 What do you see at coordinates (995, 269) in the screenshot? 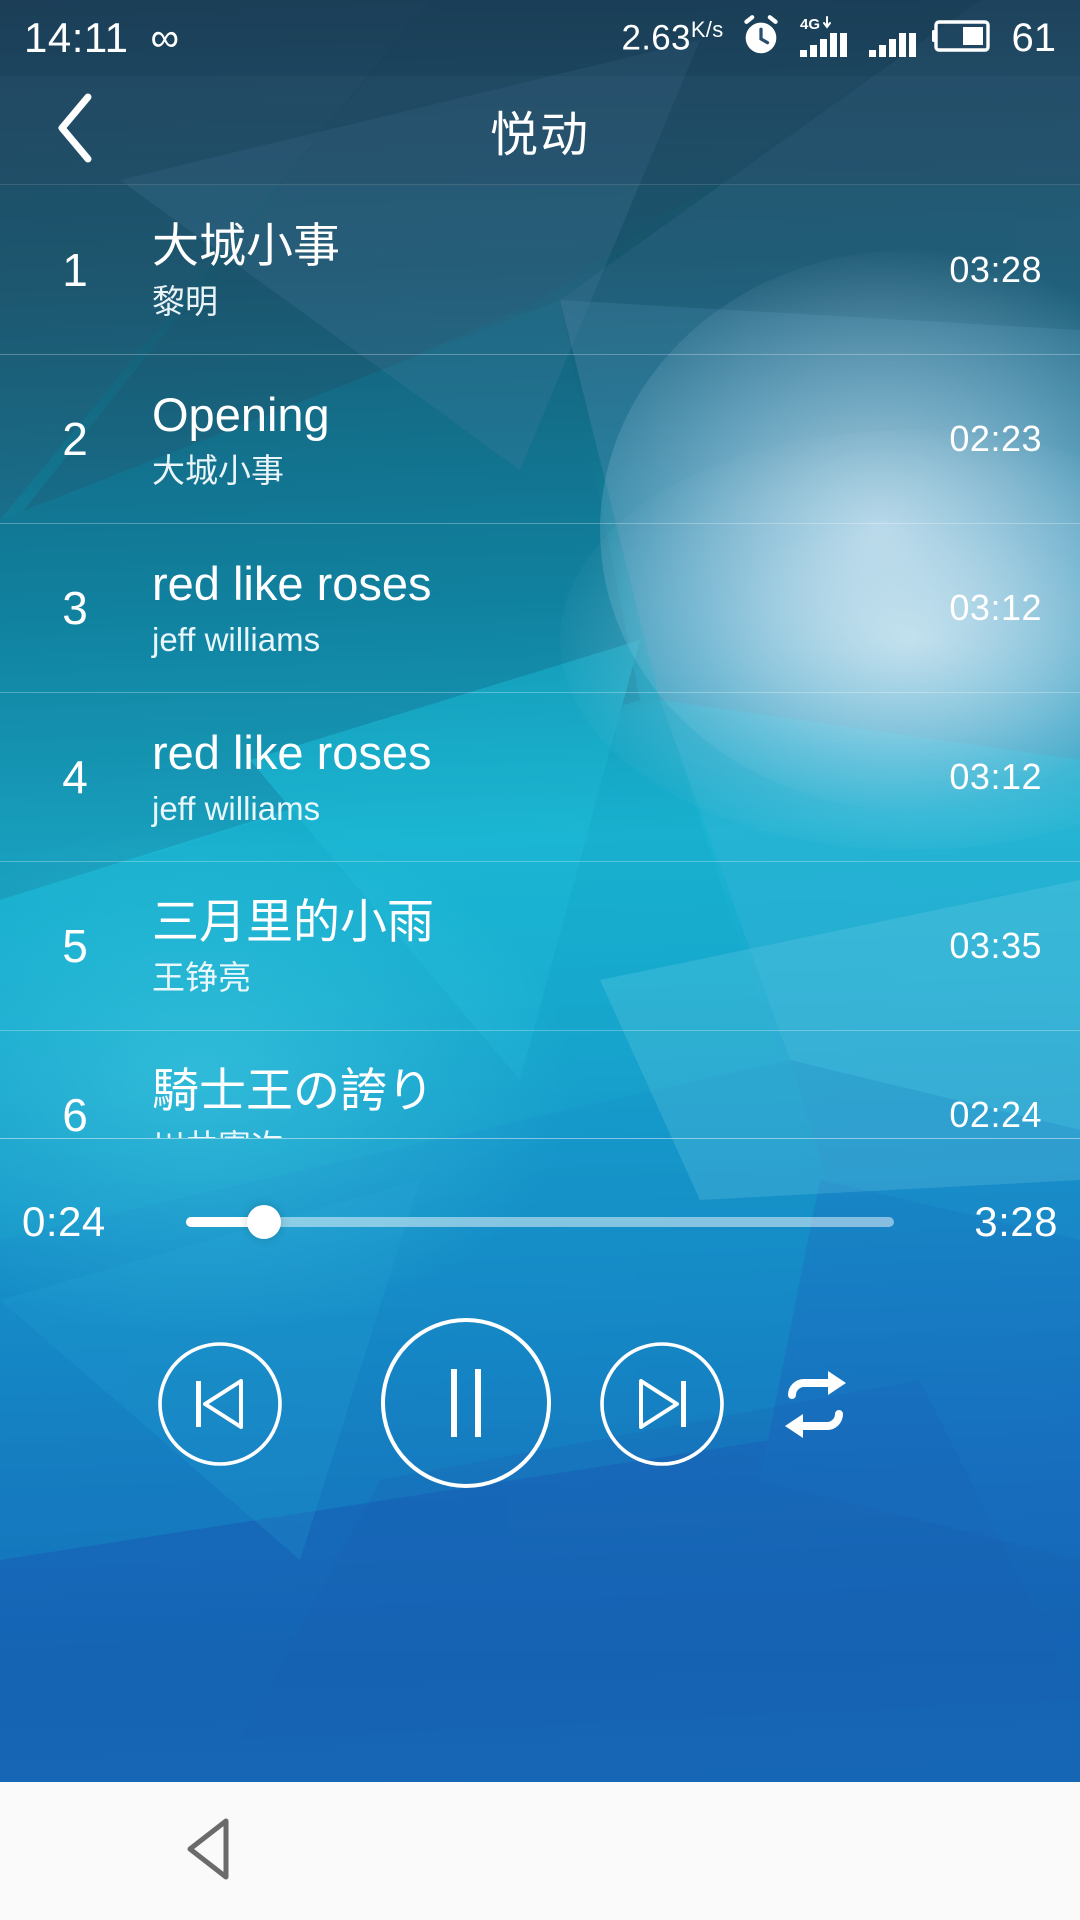
I see `song-duration: 03:28` at bounding box center [995, 269].